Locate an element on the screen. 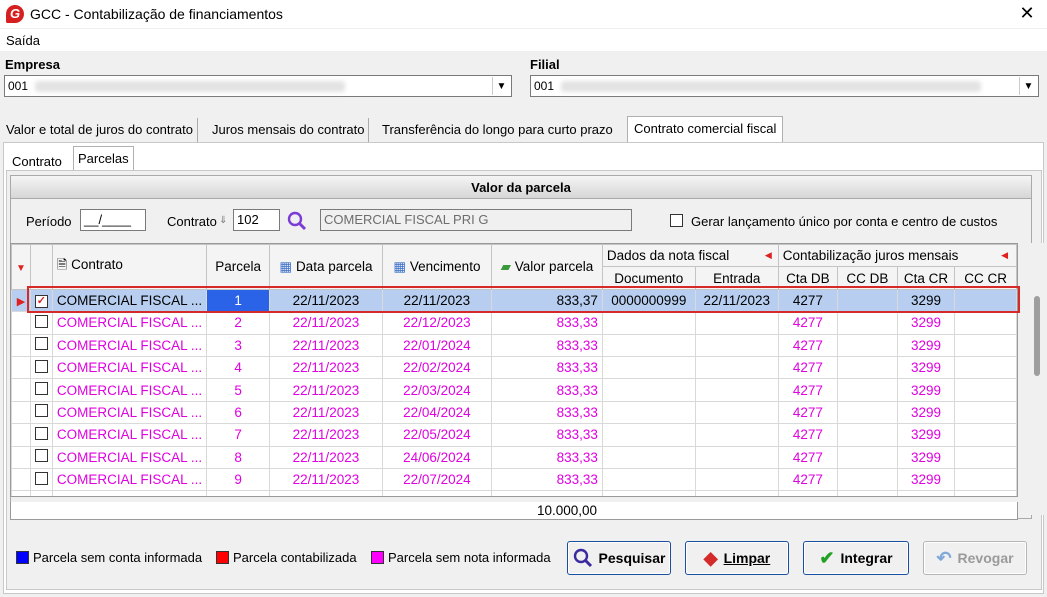 The image size is (1047, 597). filial-name-blurred is located at coordinates (771, 86).